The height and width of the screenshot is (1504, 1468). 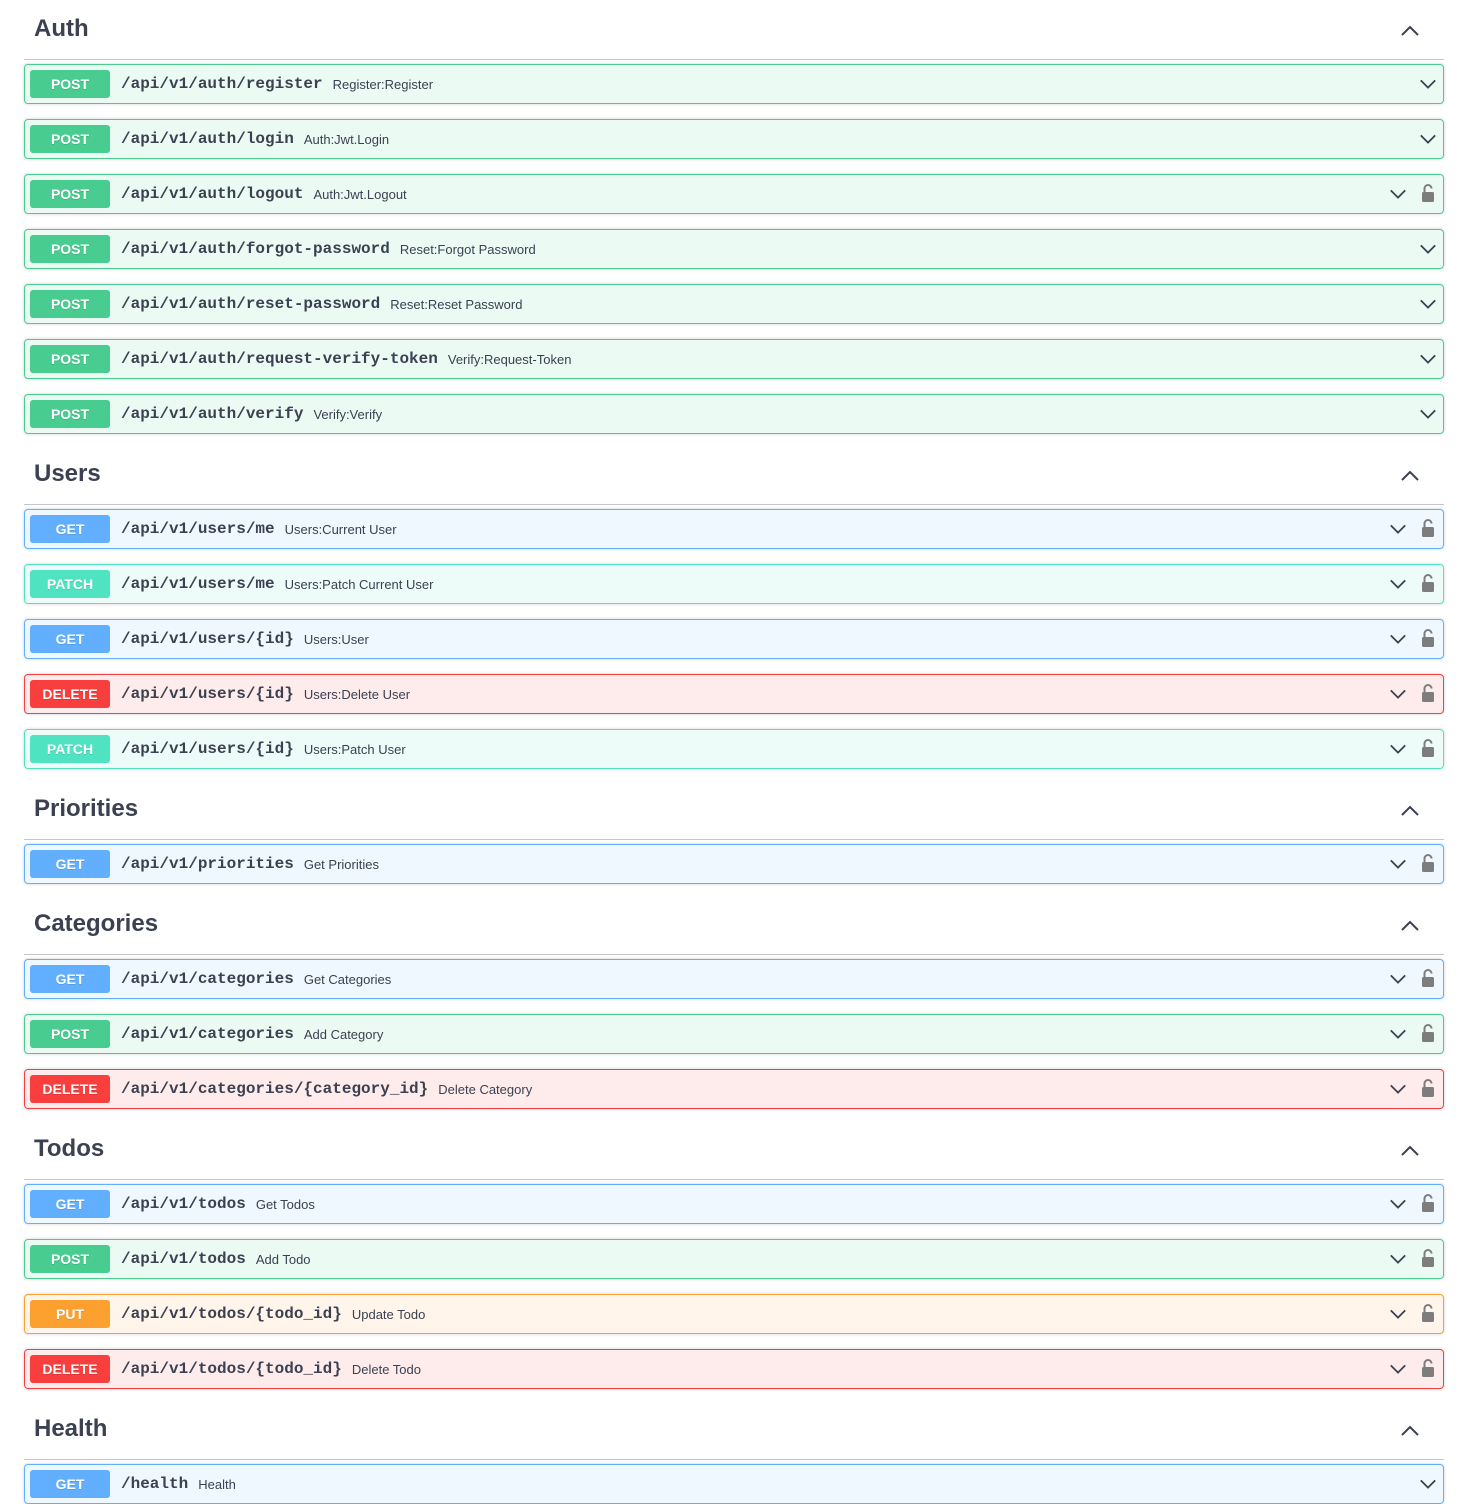 I want to click on operation-post-api-v1-todos: POST/api/v1/todos Add Todo, so click(x=734, y=1259).